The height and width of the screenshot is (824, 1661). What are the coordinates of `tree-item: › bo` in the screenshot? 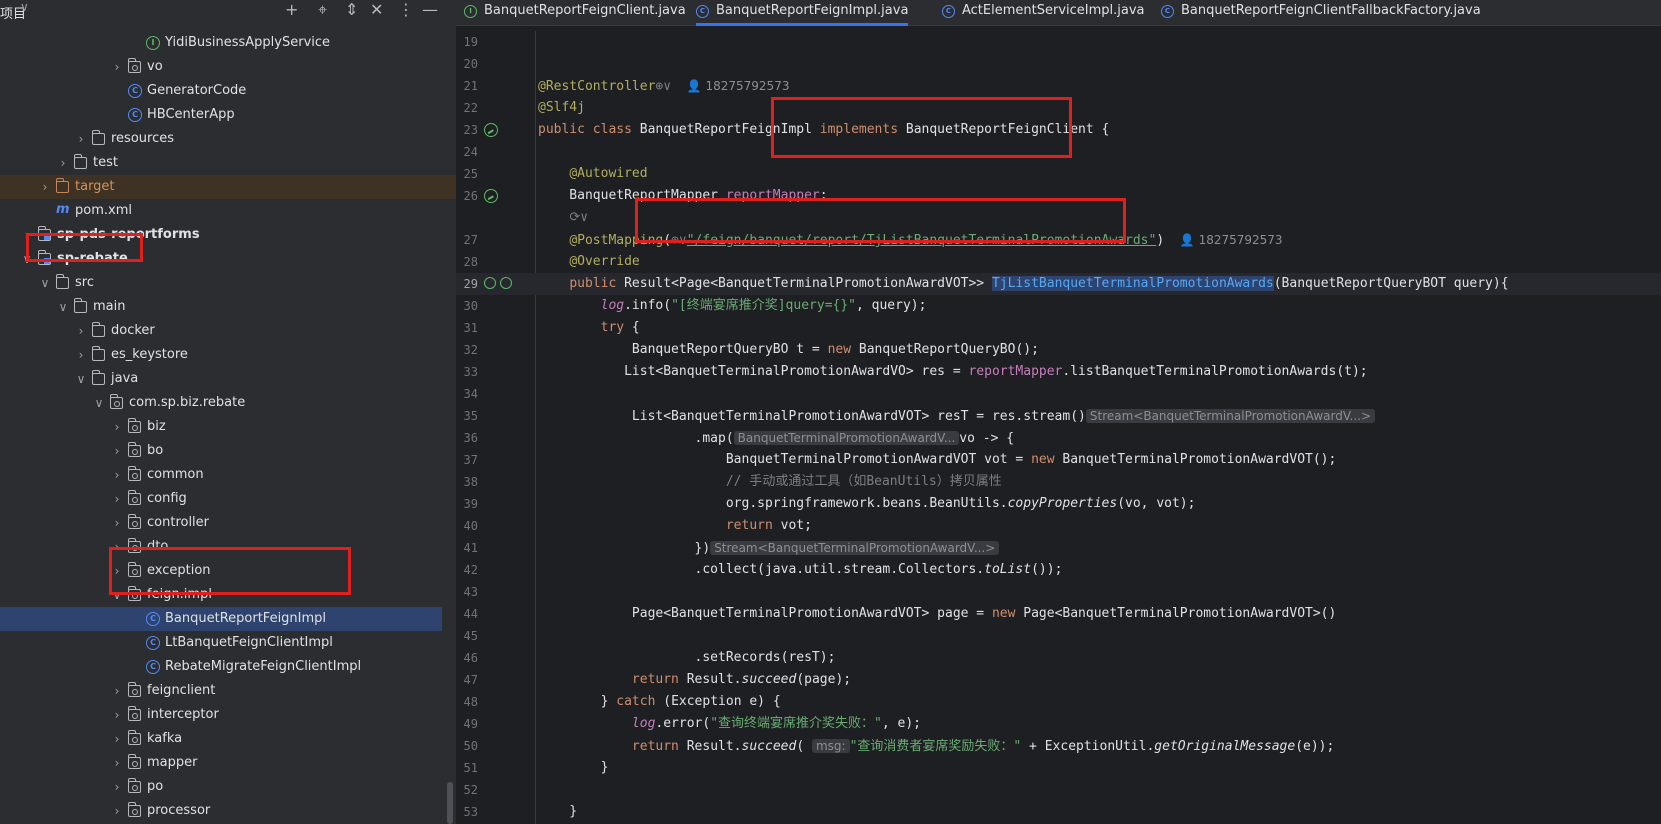 It's located at (228, 451).